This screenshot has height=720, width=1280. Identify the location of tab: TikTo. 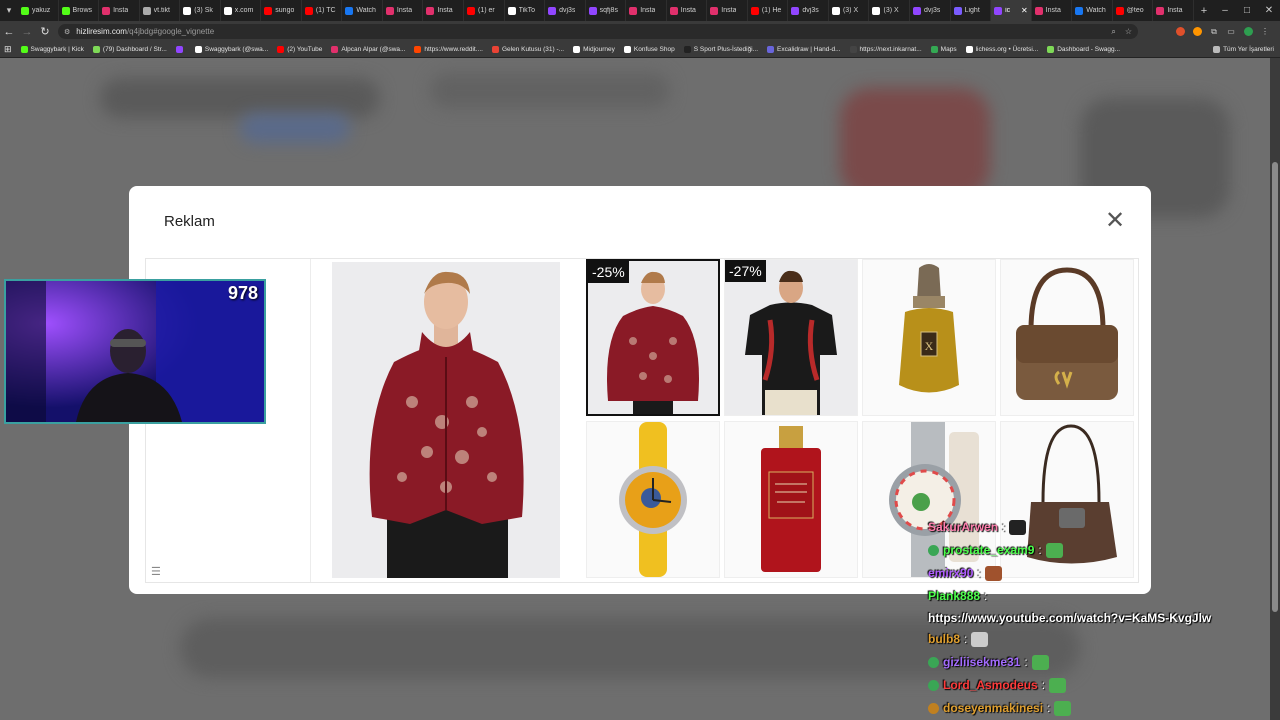
(525, 10).